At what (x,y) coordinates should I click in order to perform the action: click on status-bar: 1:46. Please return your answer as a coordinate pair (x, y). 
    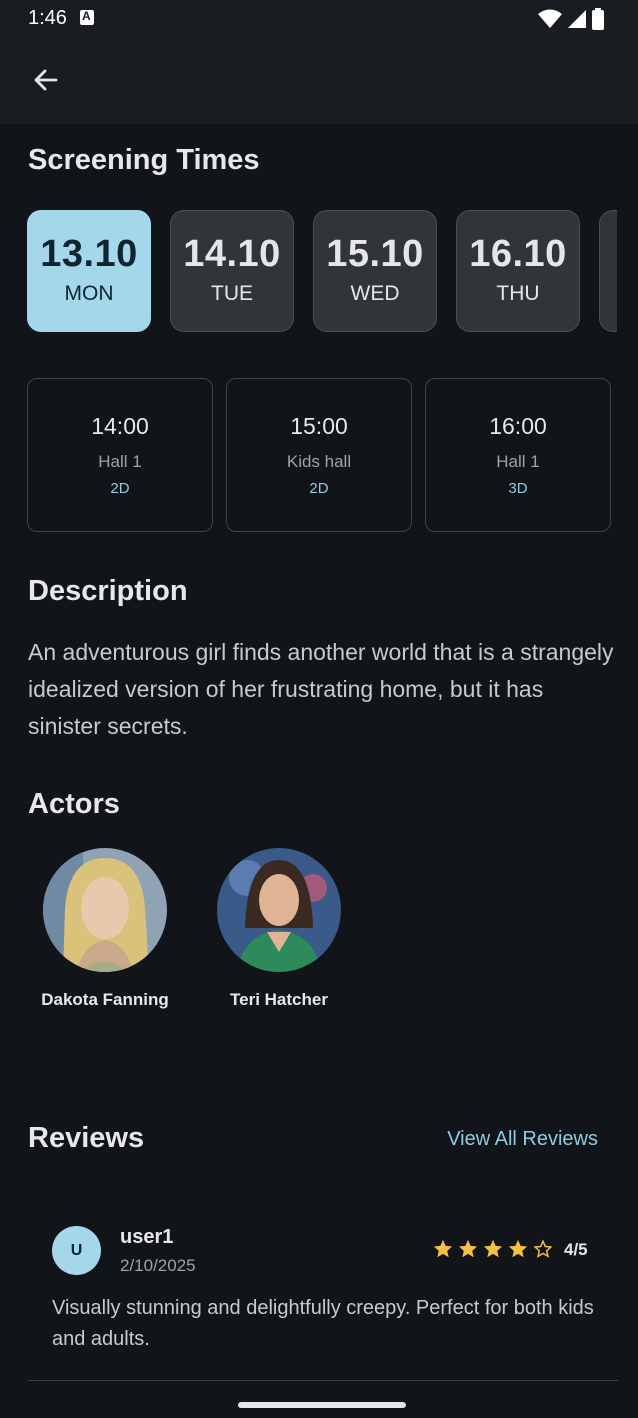
    Looking at the image, I should click on (319, 19).